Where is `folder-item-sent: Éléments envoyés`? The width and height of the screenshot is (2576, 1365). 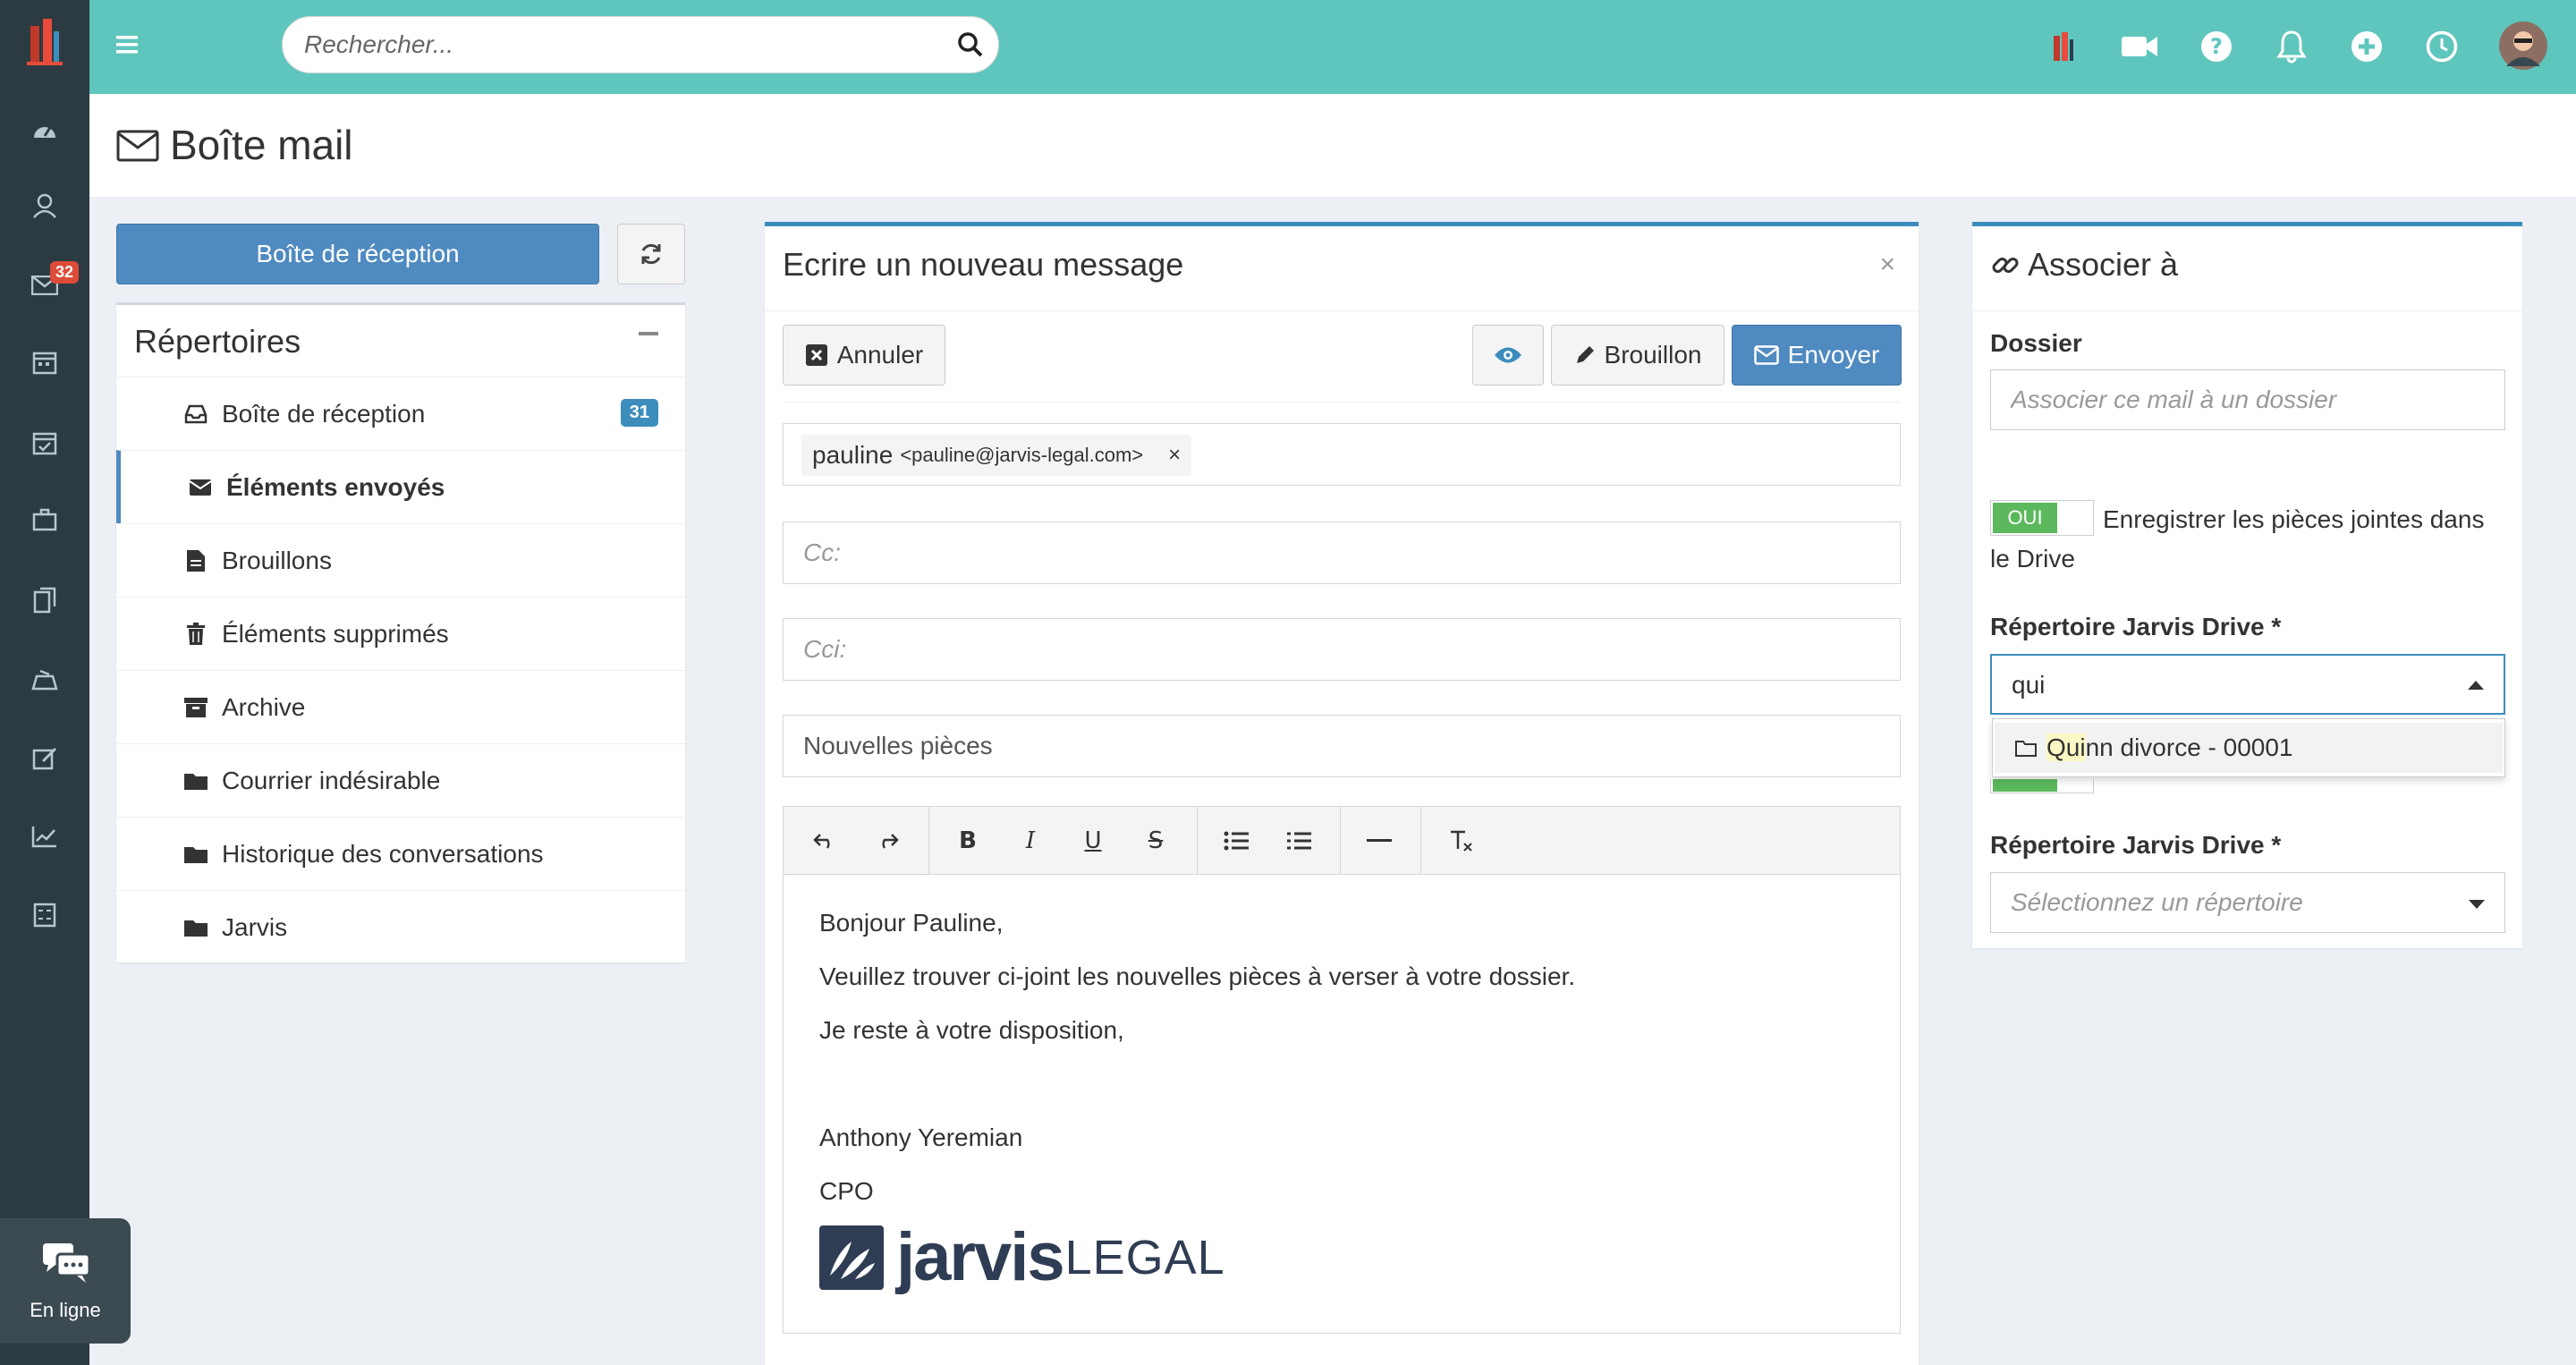 folder-item-sent: Éléments envoyés is located at coordinates (400, 486).